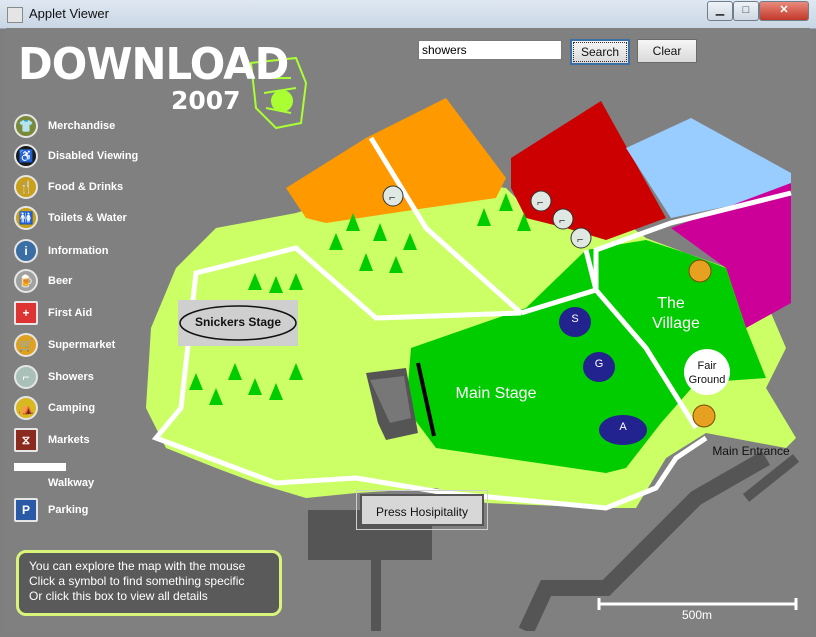  Describe the element at coordinates (137, 566) in the screenshot. I see `info-line-1: You can explore the map with the mouse` at that location.